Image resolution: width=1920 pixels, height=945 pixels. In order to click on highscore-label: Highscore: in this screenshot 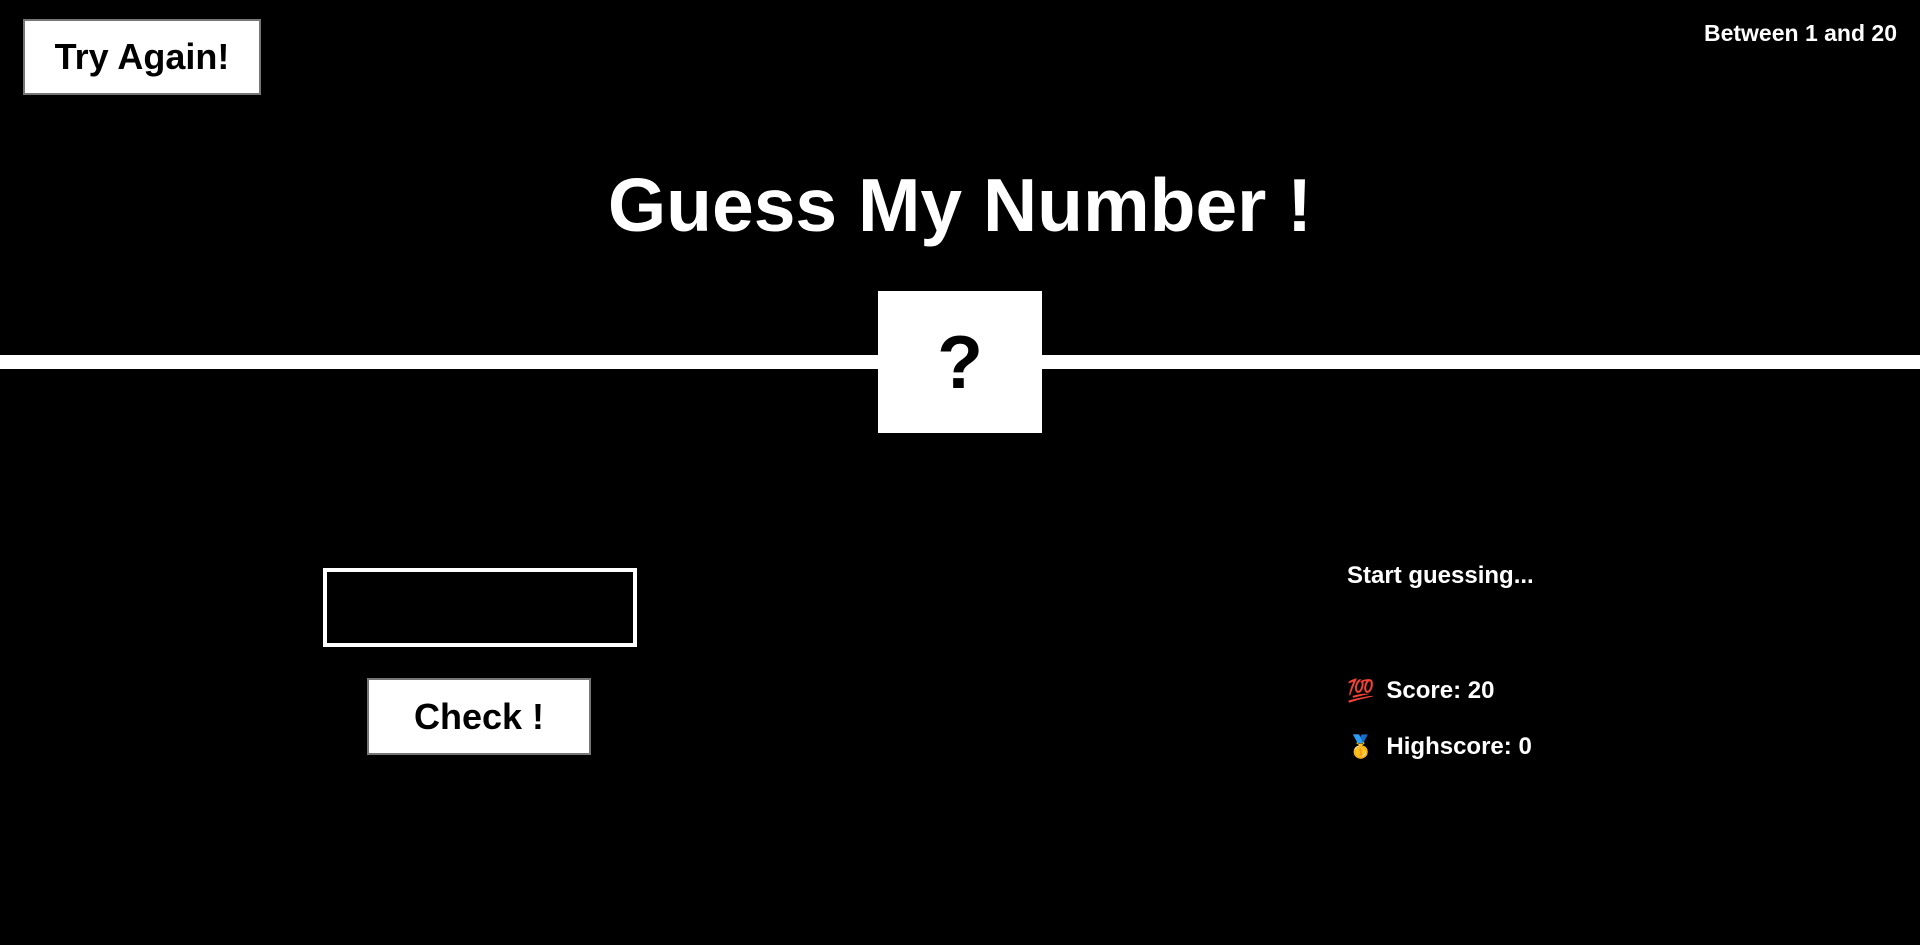, I will do `click(1449, 746)`.